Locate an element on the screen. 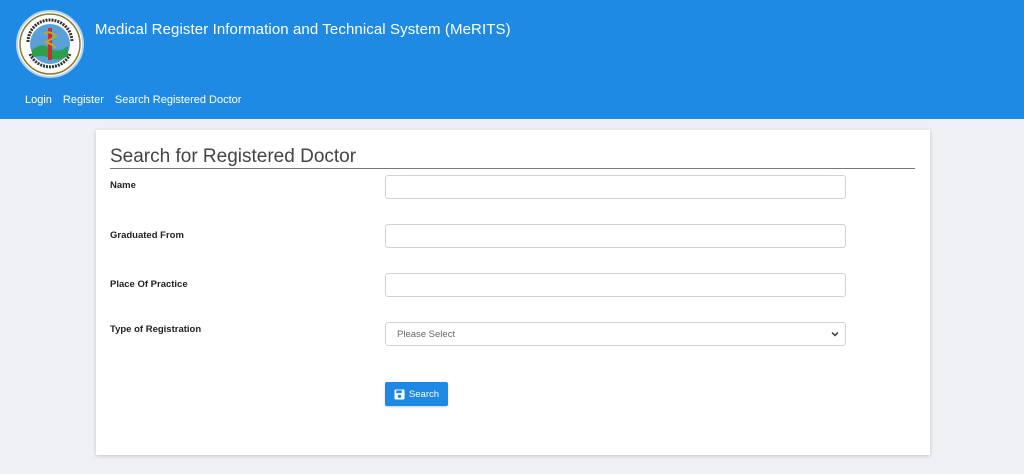 The width and height of the screenshot is (1024, 474). place-of-practice-label: Place Of Practice is located at coordinates (149, 284).